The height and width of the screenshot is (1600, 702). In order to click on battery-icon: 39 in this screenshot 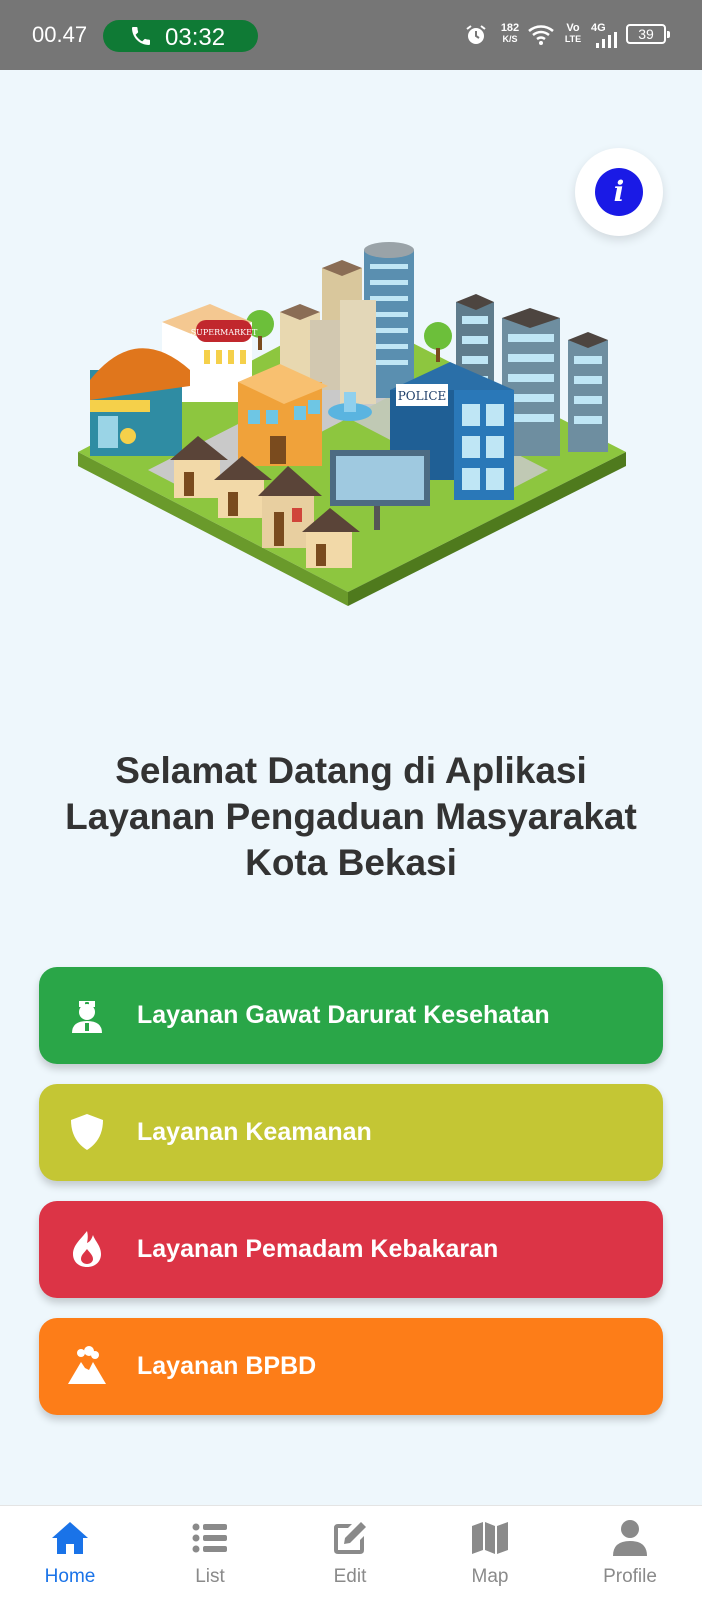, I will do `click(648, 34)`.